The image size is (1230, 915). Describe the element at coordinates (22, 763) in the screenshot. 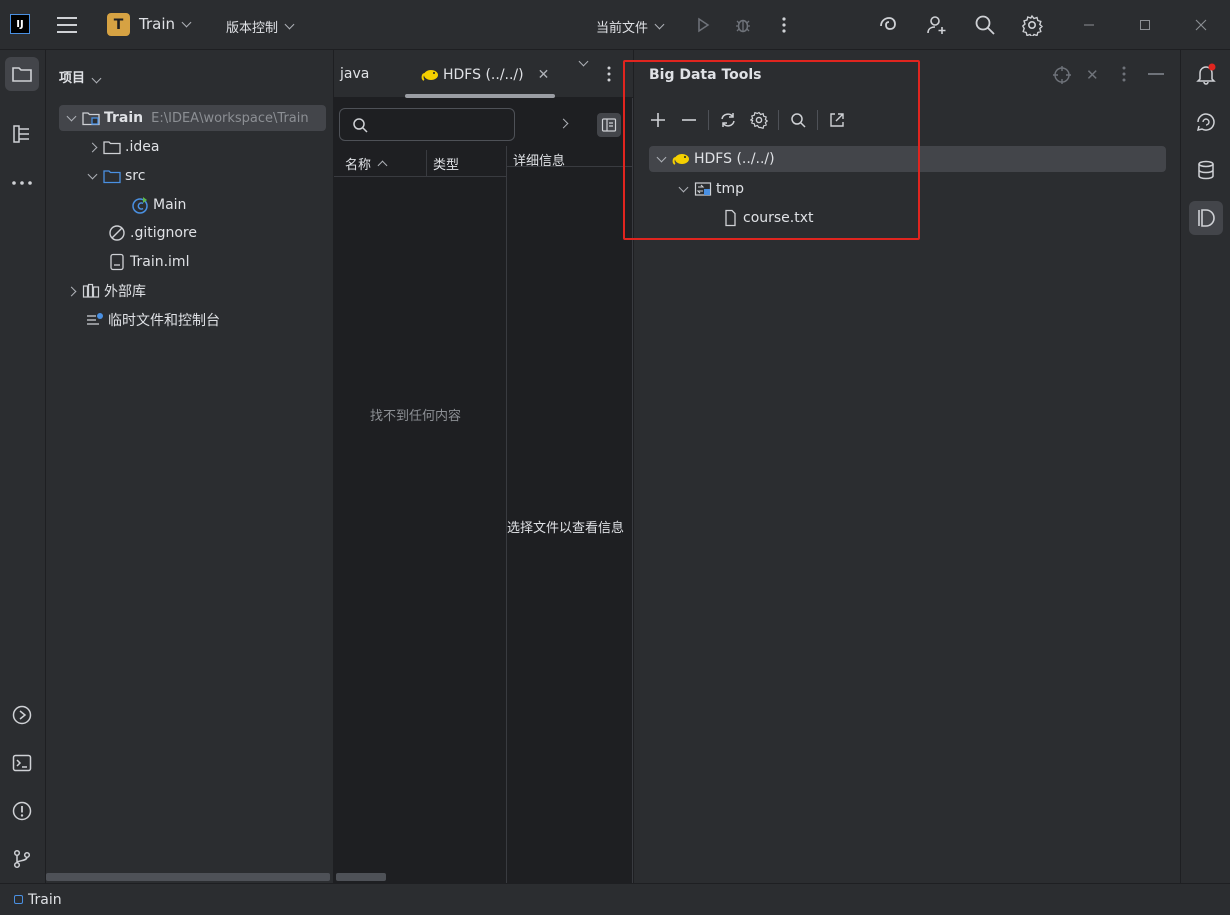

I see `terminal-icon` at that location.